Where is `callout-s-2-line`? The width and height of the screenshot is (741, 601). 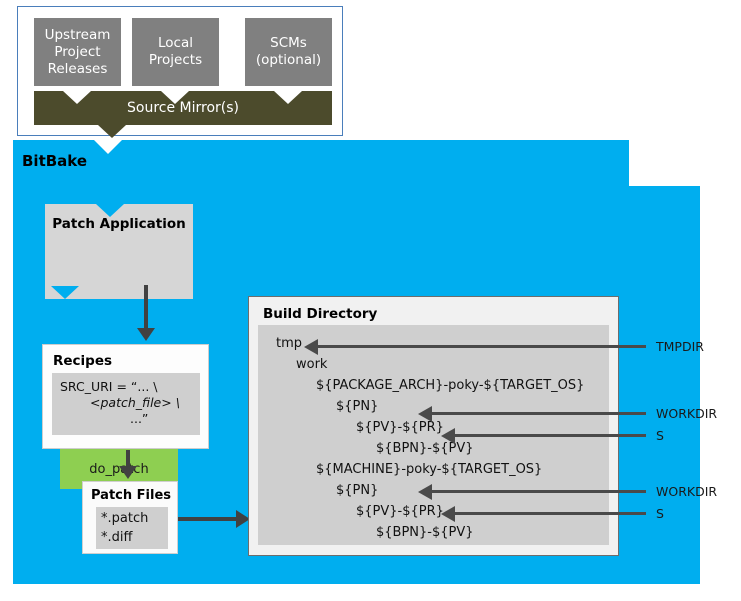 callout-s-2-line is located at coordinates (550, 513).